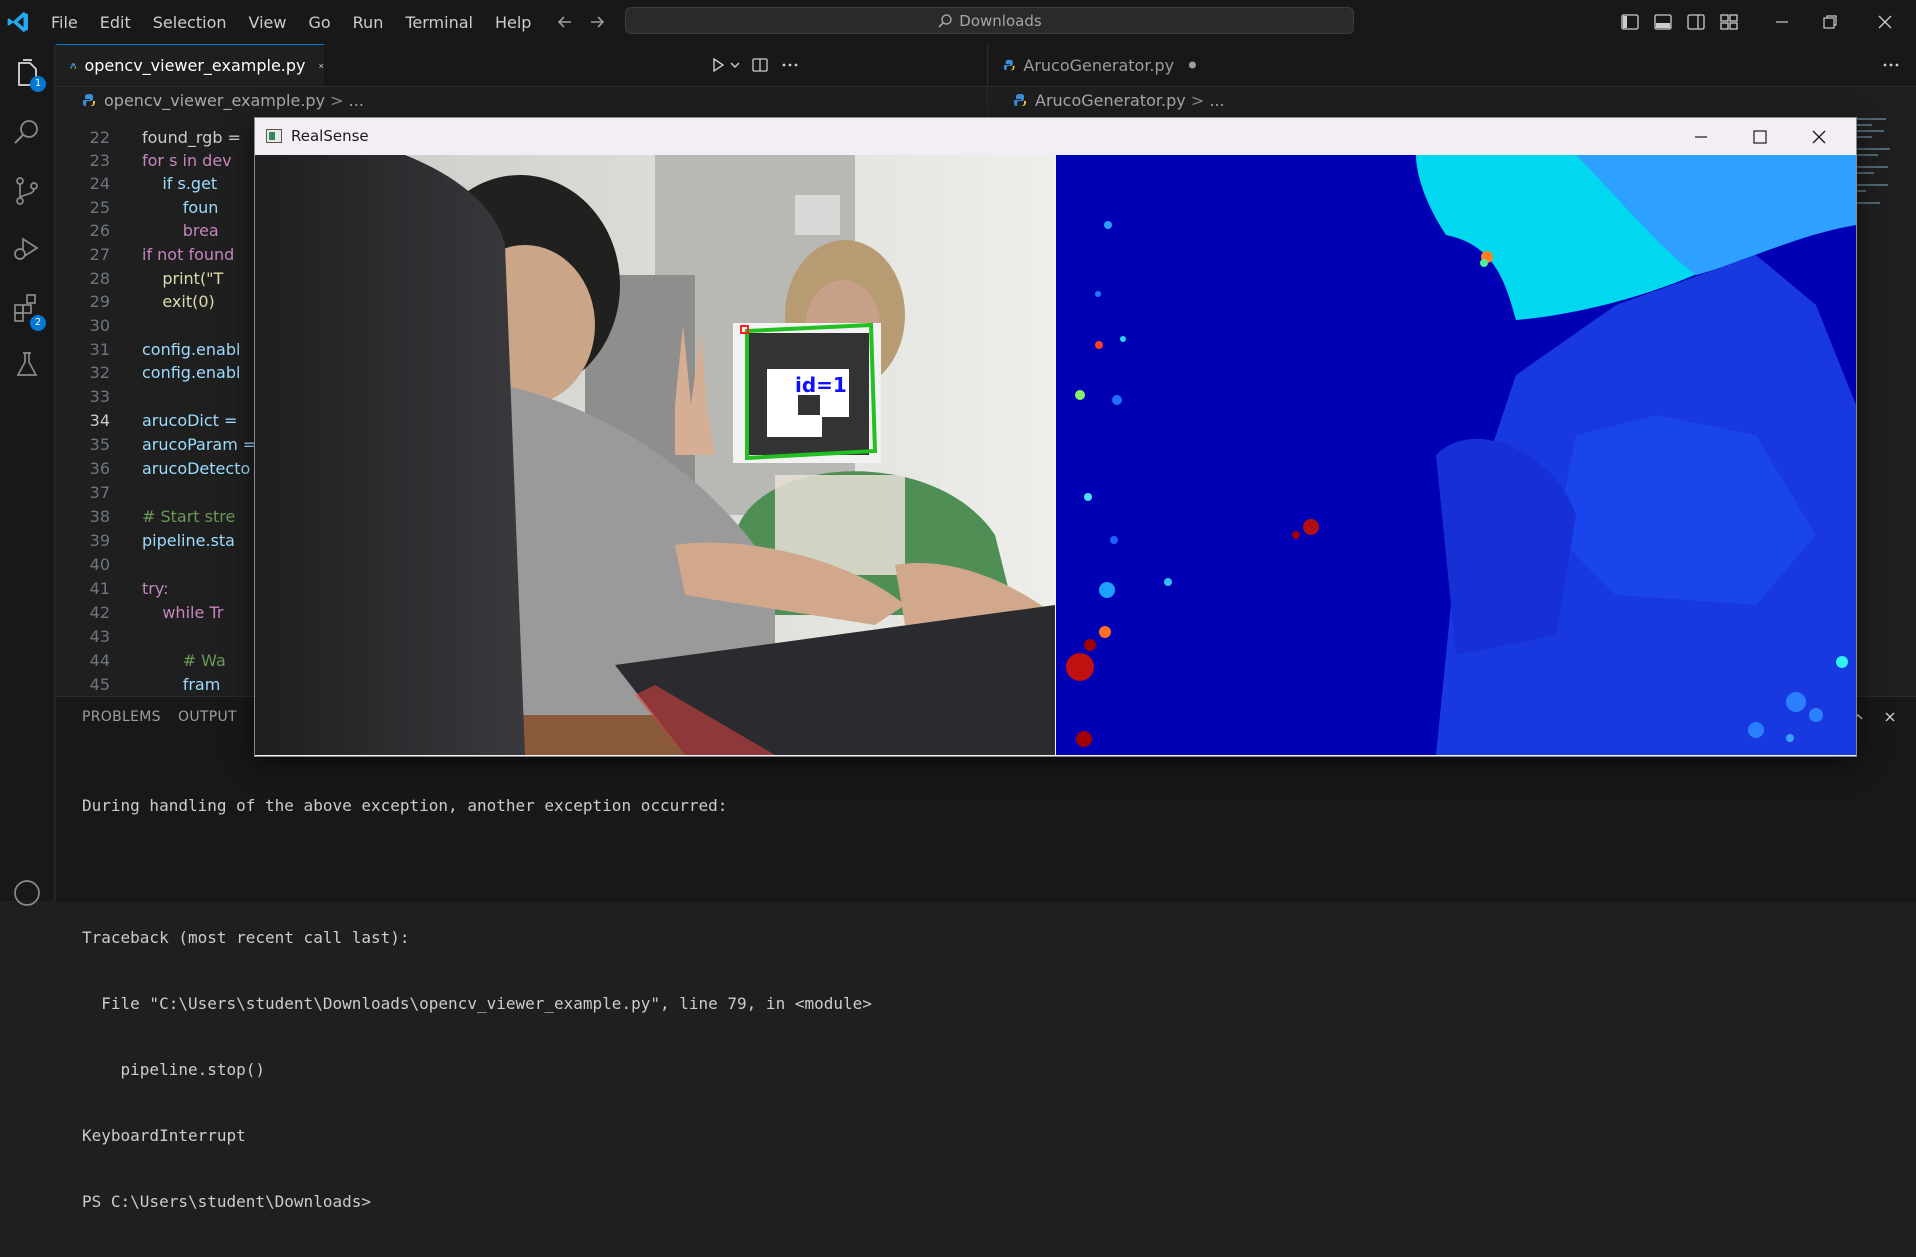  I want to click on minimap, so click(1878, 188).